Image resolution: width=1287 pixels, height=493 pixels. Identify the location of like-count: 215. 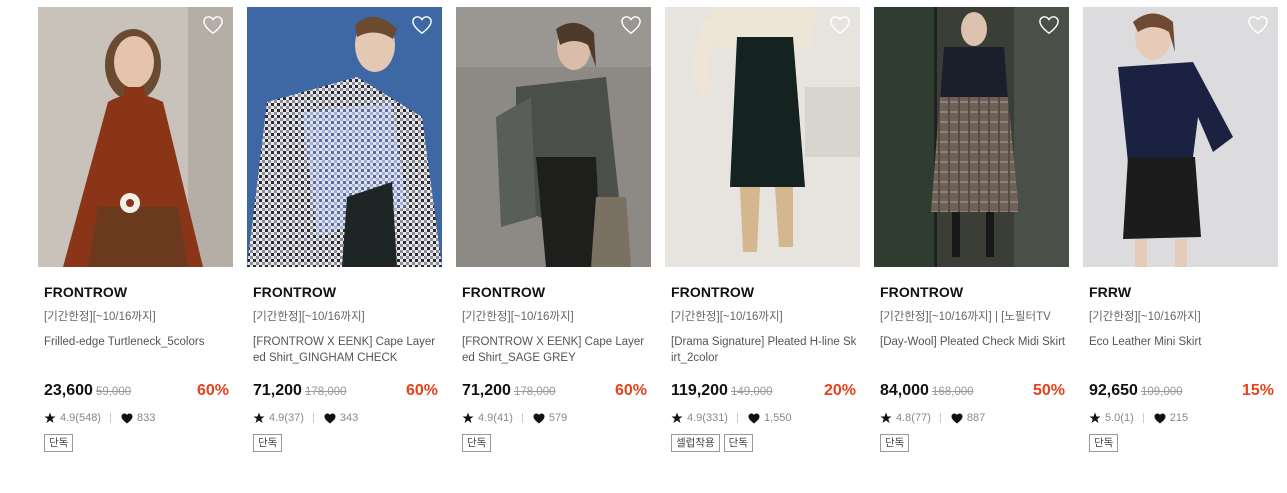
(1179, 418).